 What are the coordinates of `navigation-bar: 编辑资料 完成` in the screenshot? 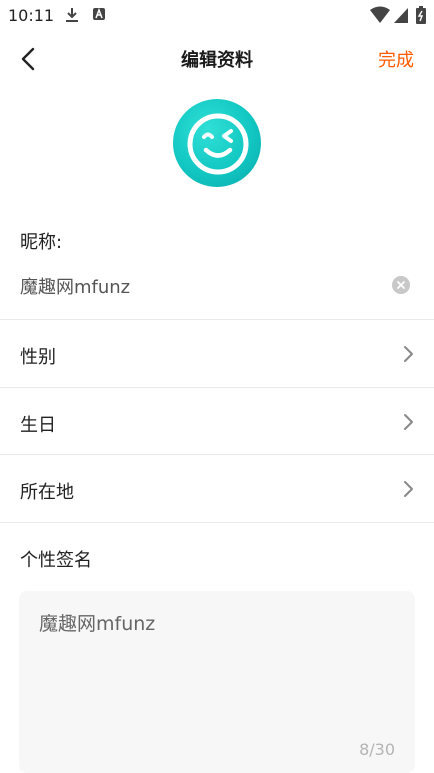 It's located at (217, 59).